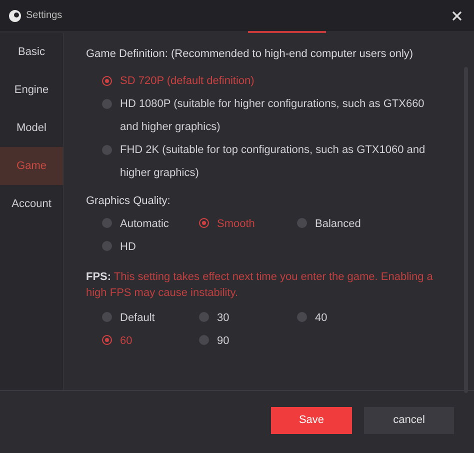 The height and width of the screenshot is (453, 474). What do you see at coordinates (126, 341) in the screenshot?
I see `option-label: 60` at bounding box center [126, 341].